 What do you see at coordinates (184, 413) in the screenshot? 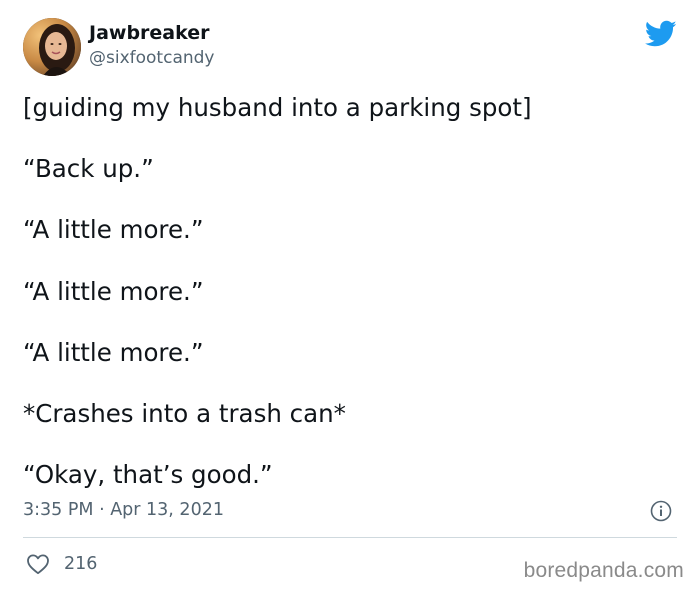
I see `tweet-text-line: *Crashes into a trash can*` at bounding box center [184, 413].